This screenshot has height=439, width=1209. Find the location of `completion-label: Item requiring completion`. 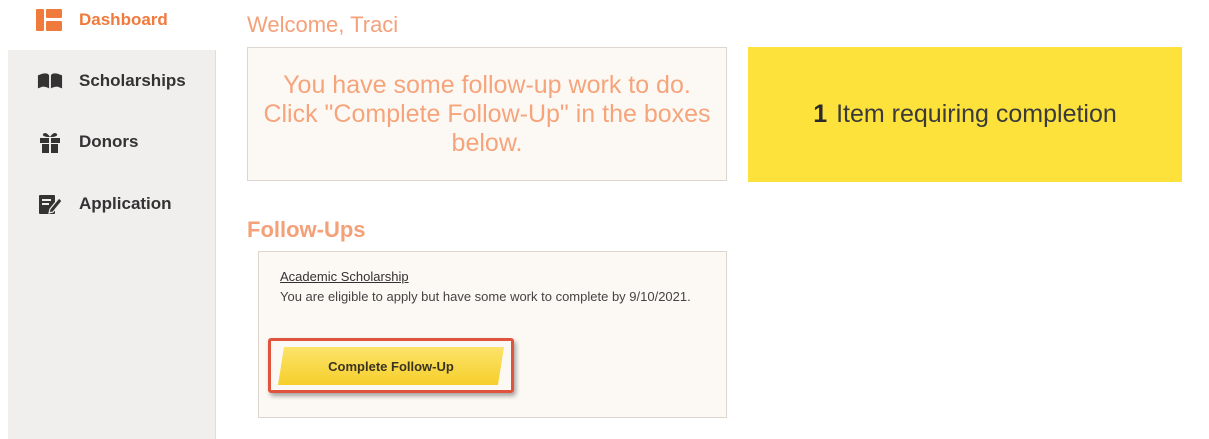

completion-label: Item requiring completion is located at coordinates (976, 114).